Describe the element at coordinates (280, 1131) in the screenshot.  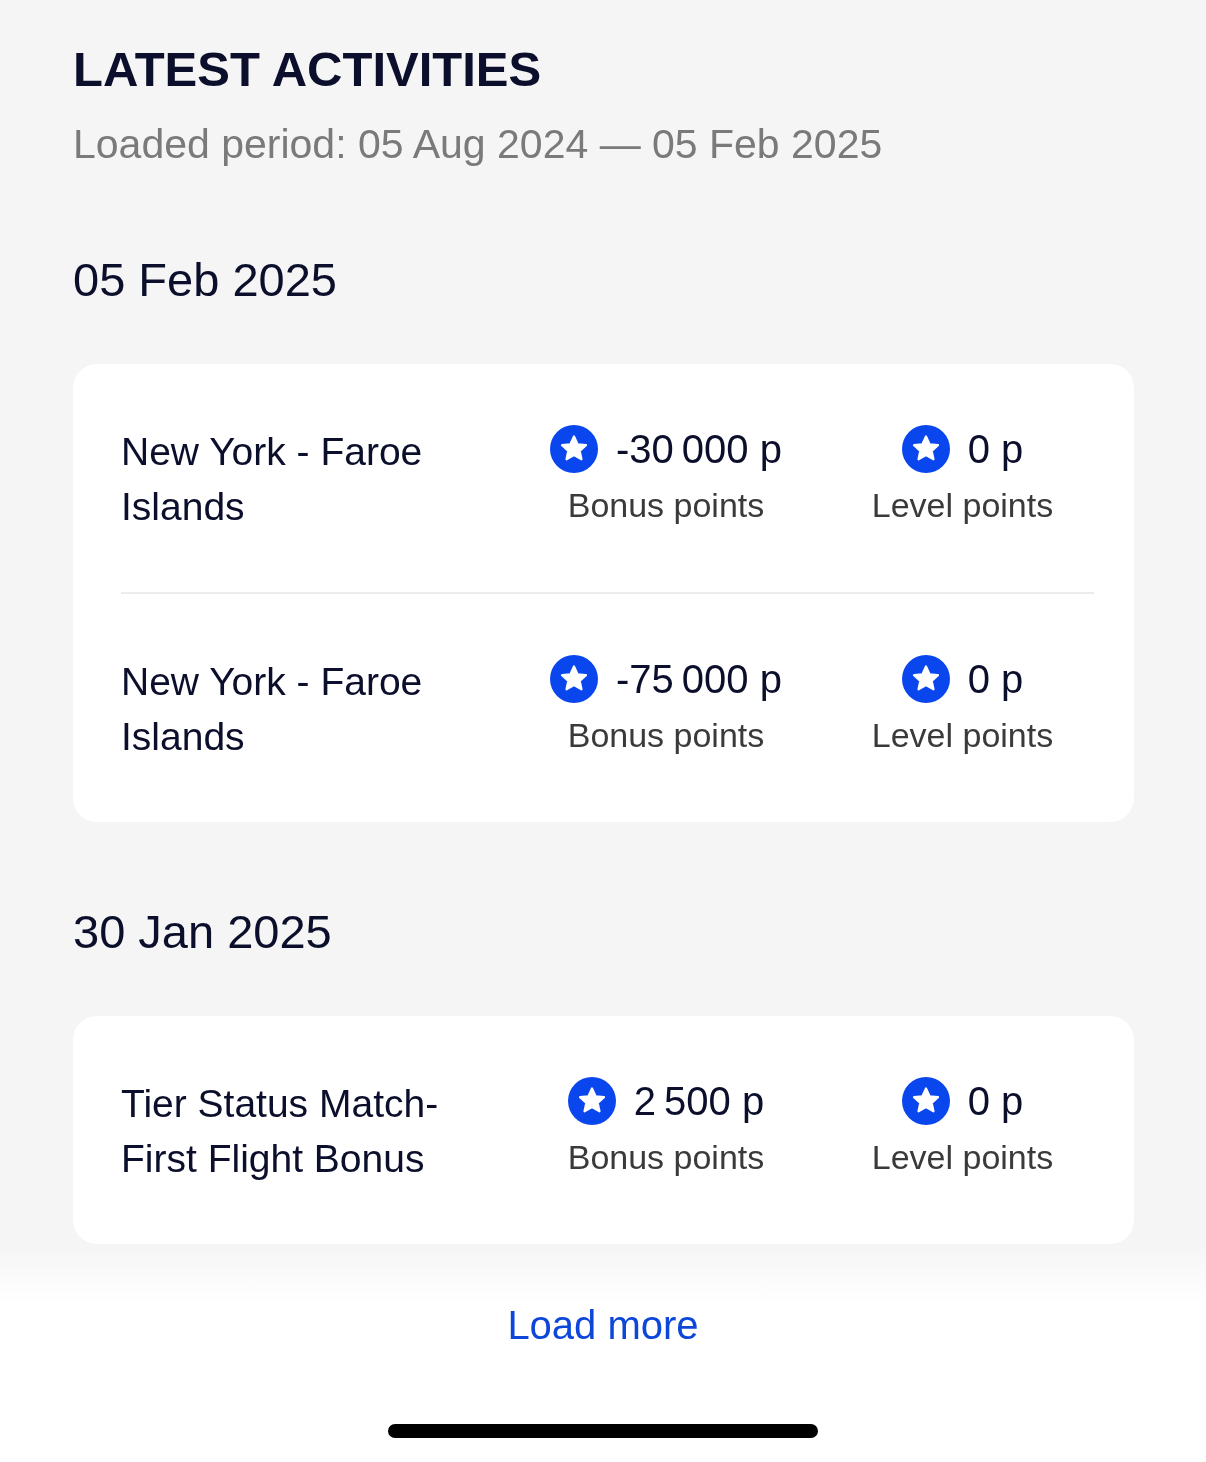
I see `activity-name: Tier Status Match-First Flight Bonus` at that location.